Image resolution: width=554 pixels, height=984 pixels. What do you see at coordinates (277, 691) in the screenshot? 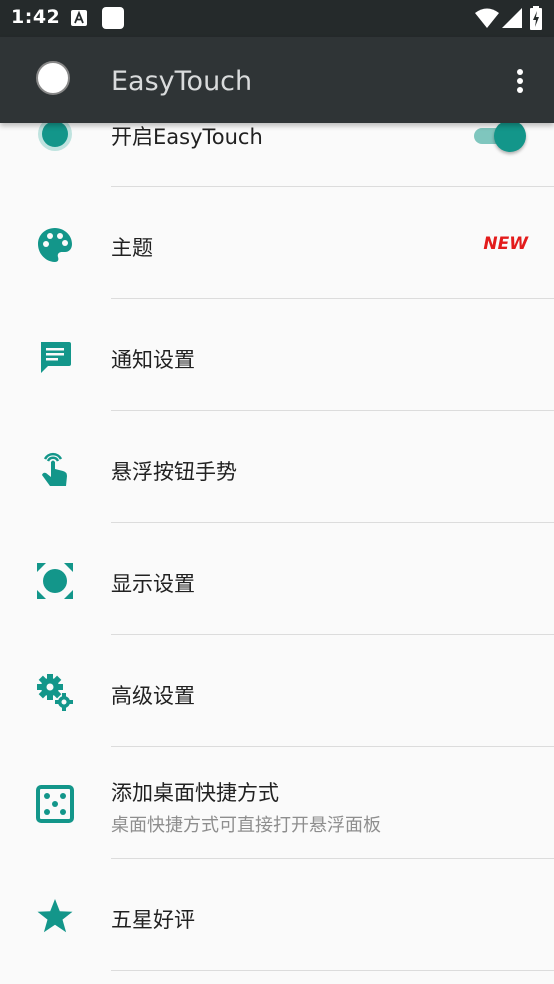
I see `setting-advanced: 高级设置` at bounding box center [277, 691].